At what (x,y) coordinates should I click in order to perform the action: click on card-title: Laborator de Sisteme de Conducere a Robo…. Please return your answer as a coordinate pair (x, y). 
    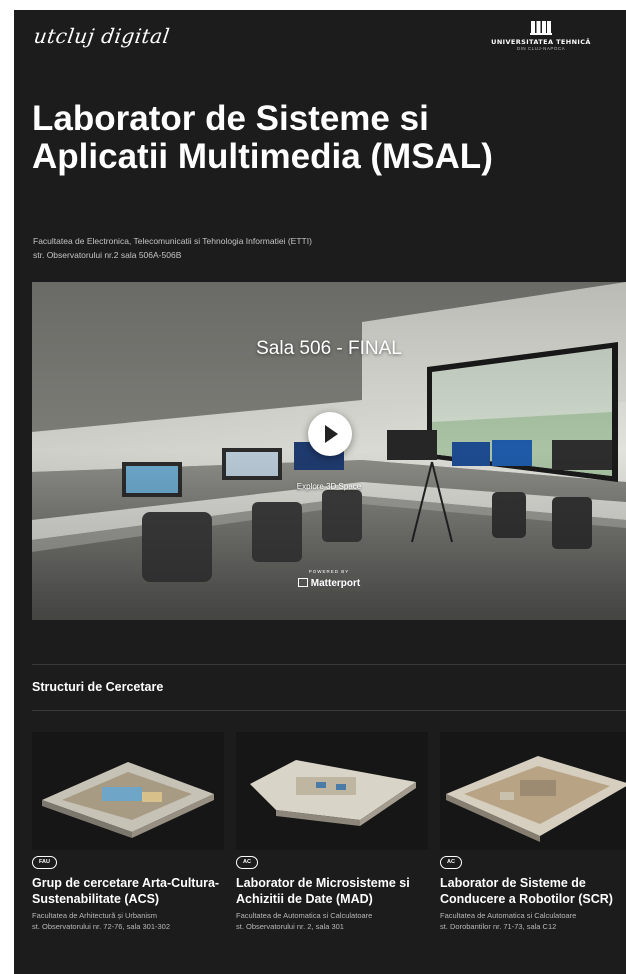
    Looking at the image, I should click on (533, 891).